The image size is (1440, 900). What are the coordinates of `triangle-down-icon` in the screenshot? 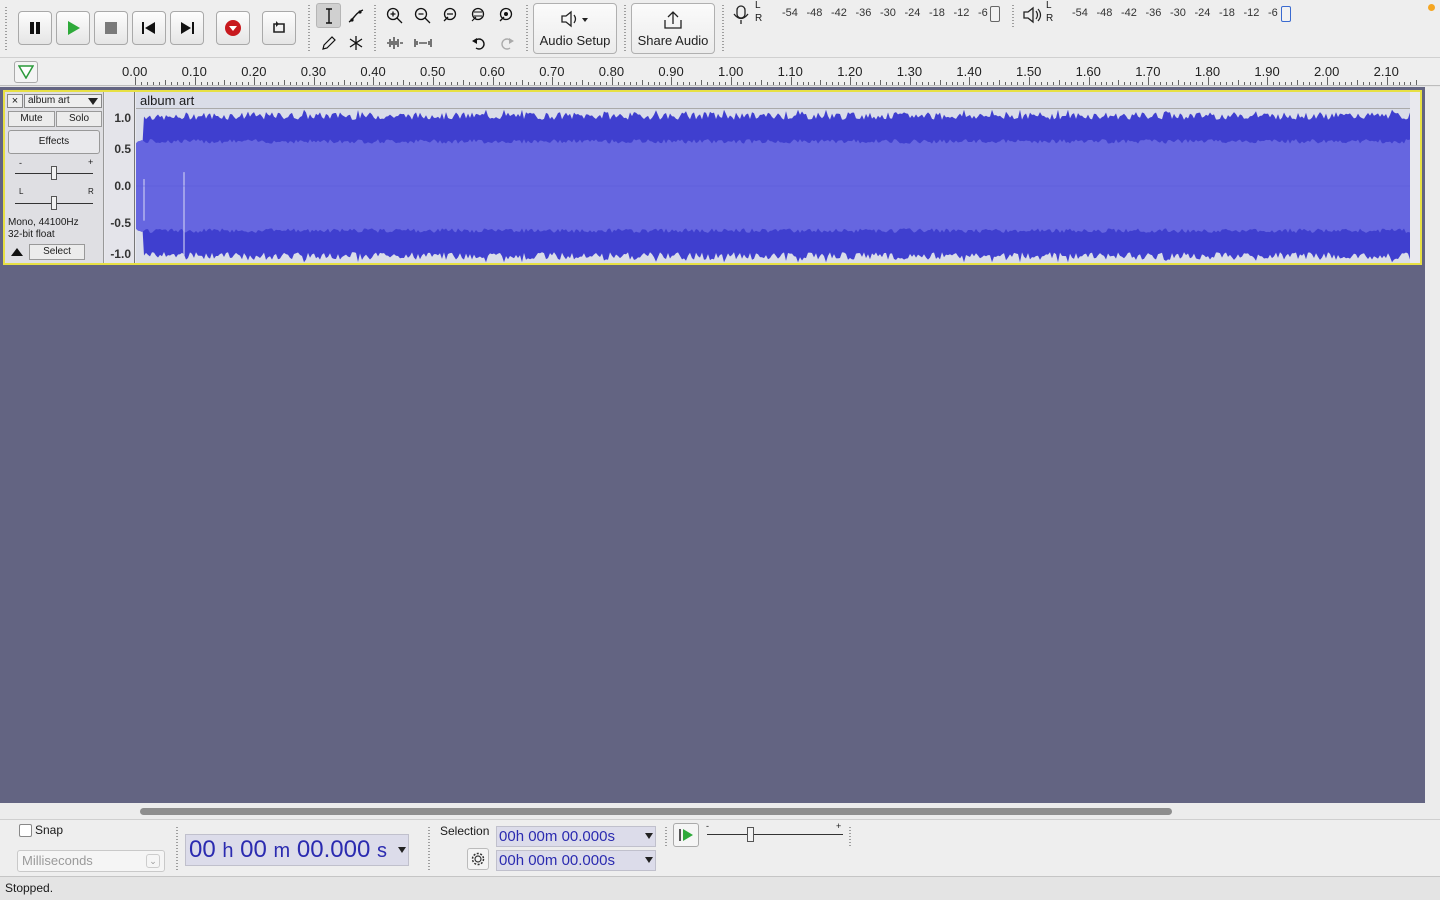 It's located at (26, 72).